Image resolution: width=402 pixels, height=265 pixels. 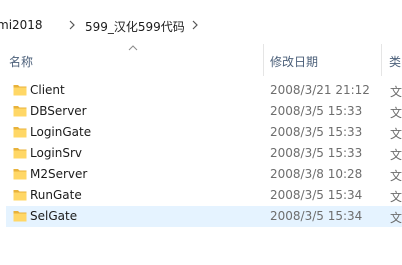 What do you see at coordinates (61, 132) in the screenshot?
I see `file-name: LoginGate` at bounding box center [61, 132].